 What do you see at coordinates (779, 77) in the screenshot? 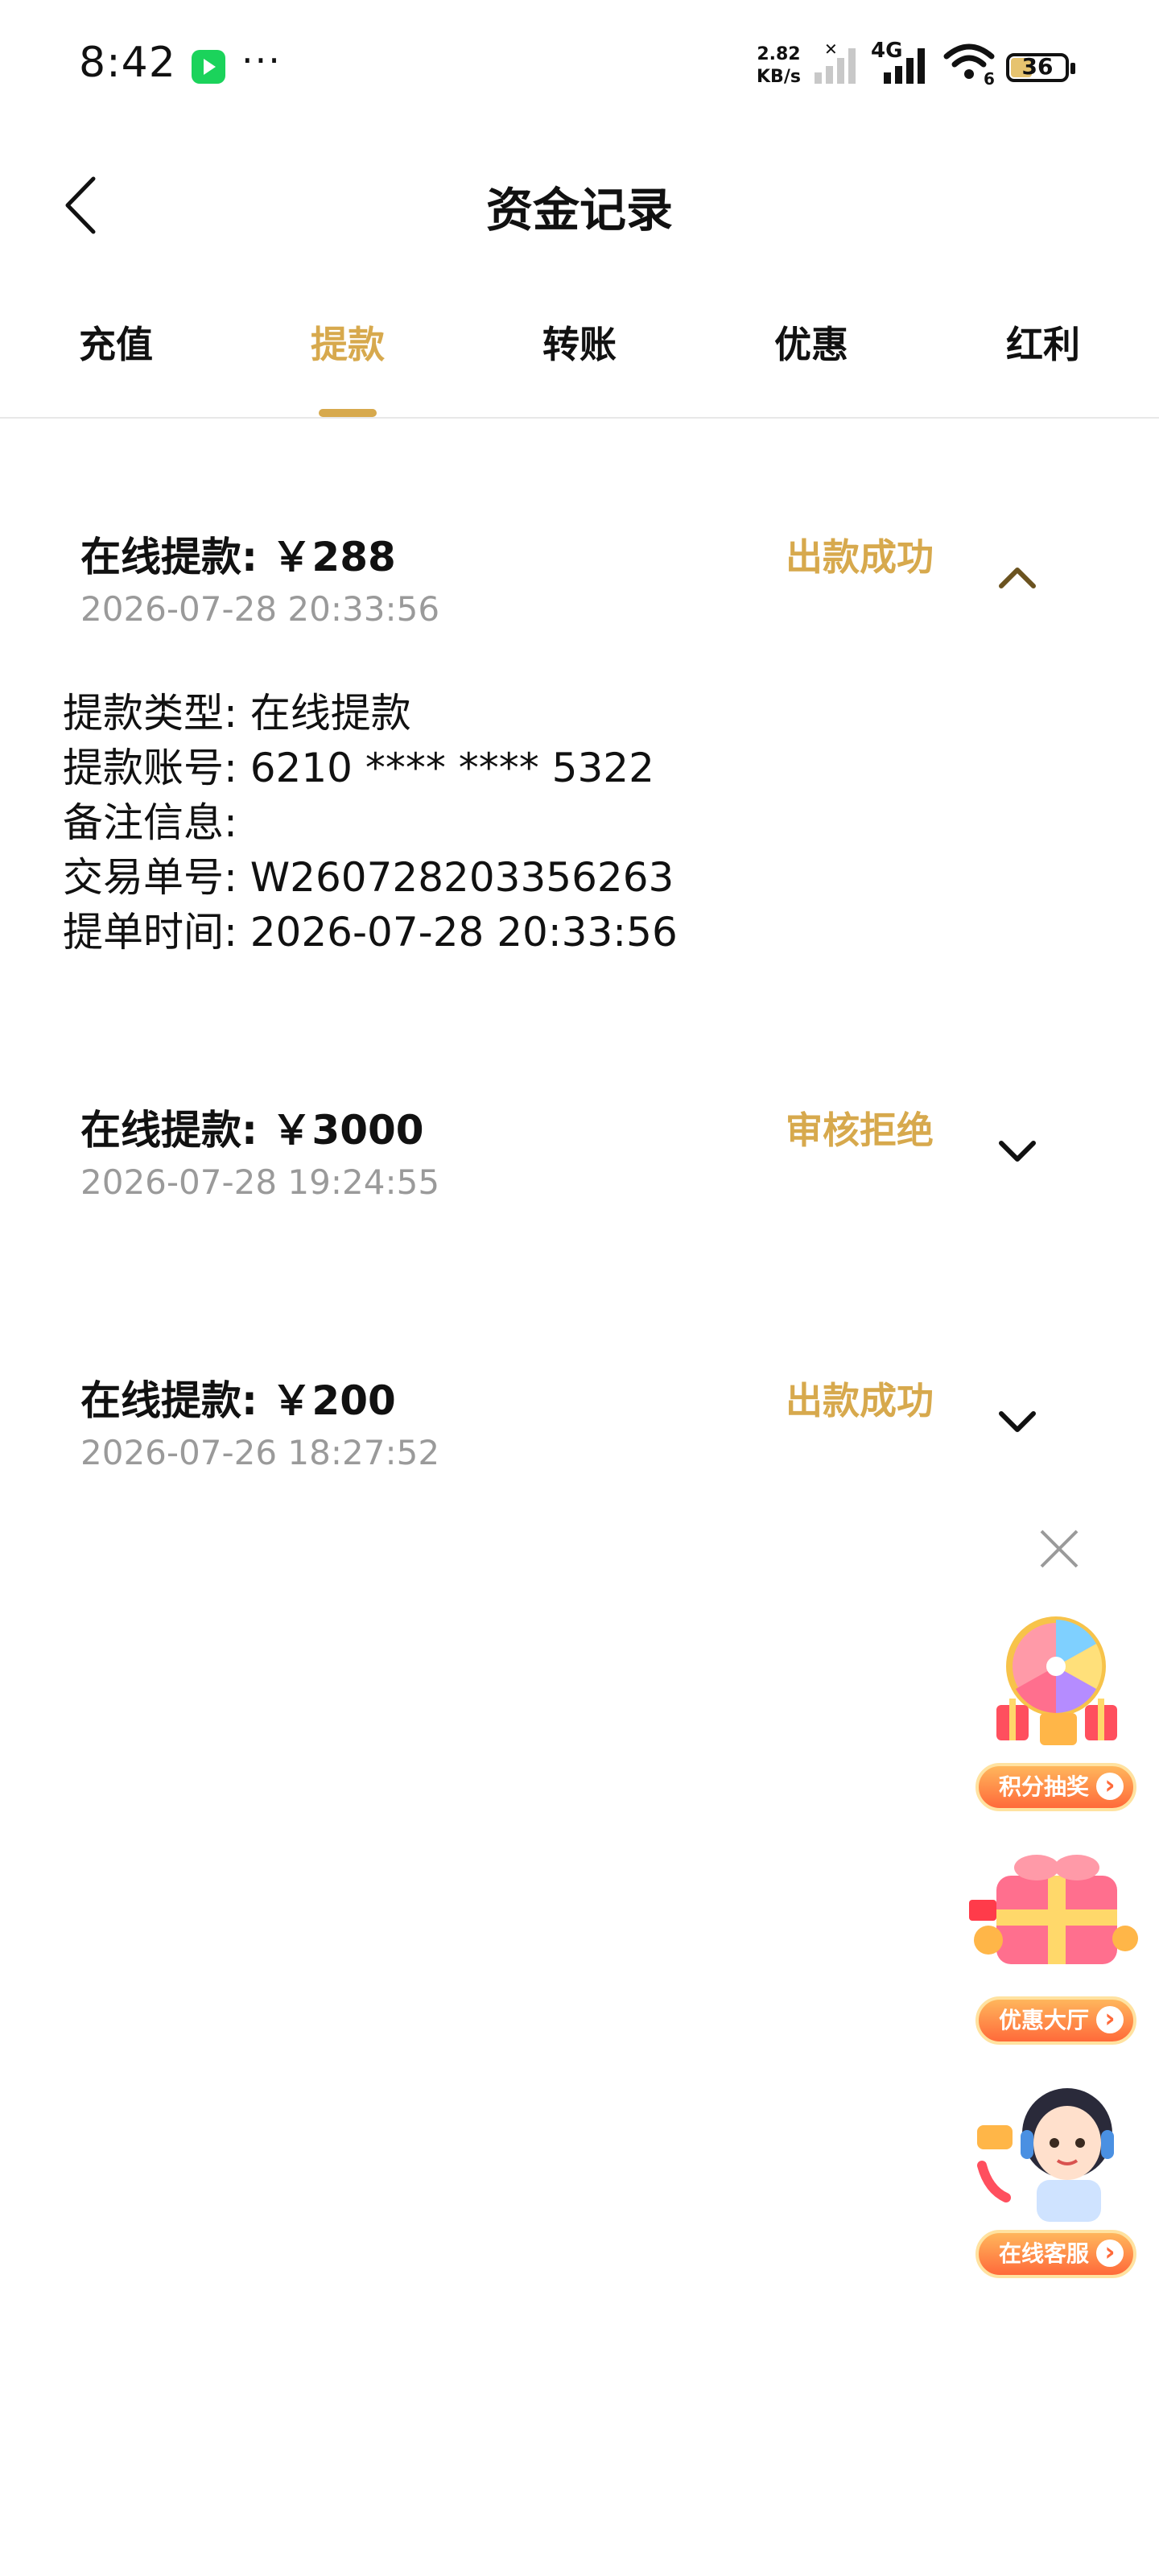
I see `network-speed-unit: KB/s` at bounding box center [779, 77].